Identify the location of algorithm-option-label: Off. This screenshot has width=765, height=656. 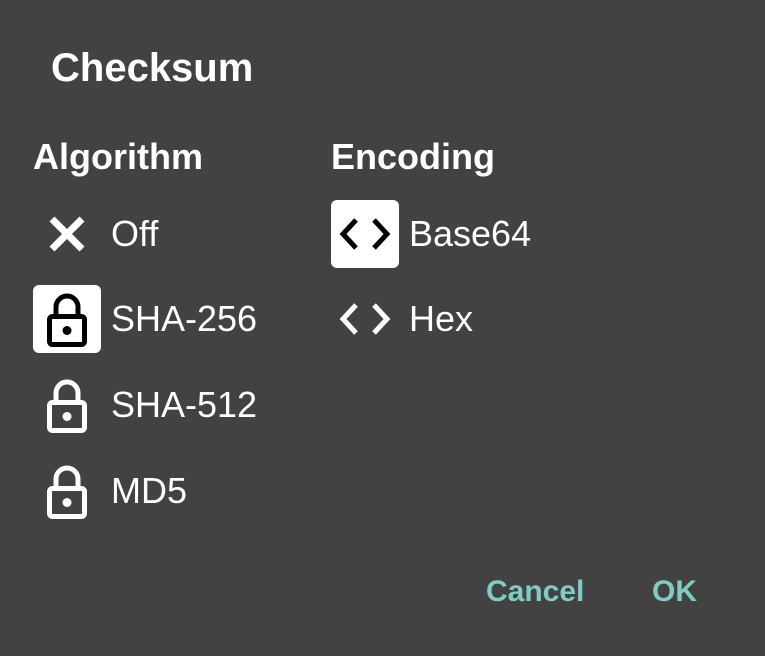
(135, 233).